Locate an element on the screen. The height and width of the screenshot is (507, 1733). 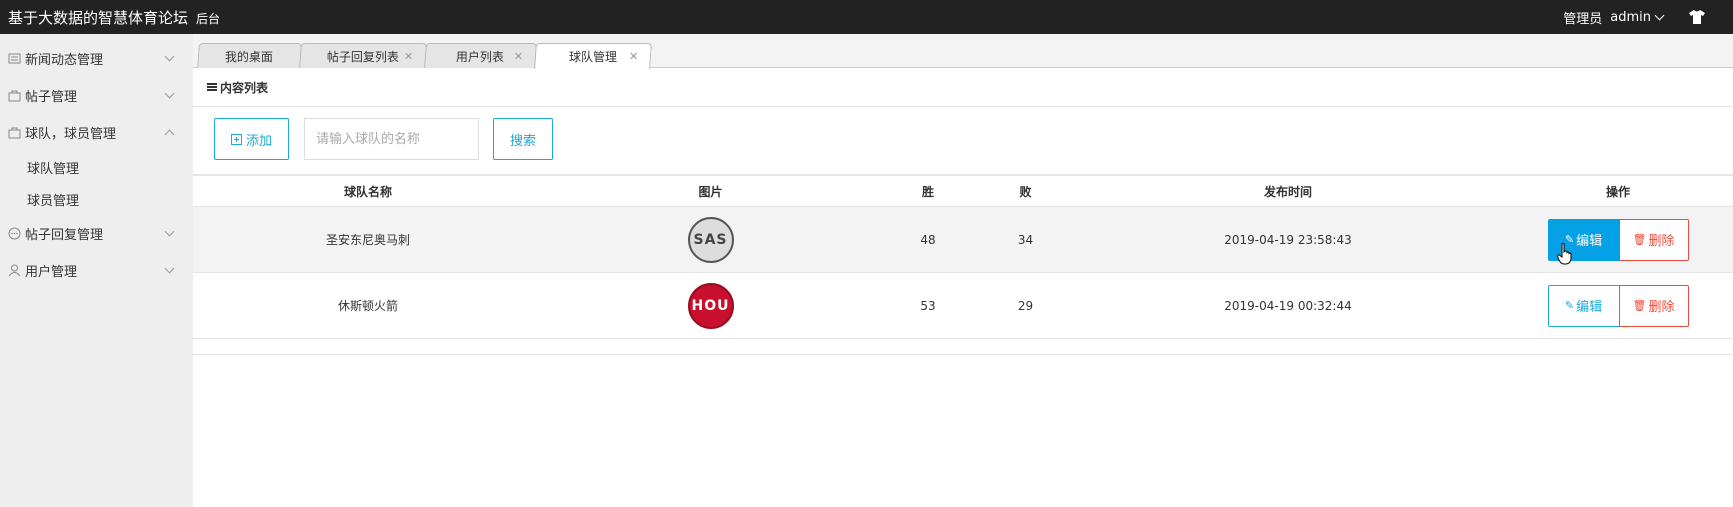
team-losses: 29 is located at coordinates (1025, 305).